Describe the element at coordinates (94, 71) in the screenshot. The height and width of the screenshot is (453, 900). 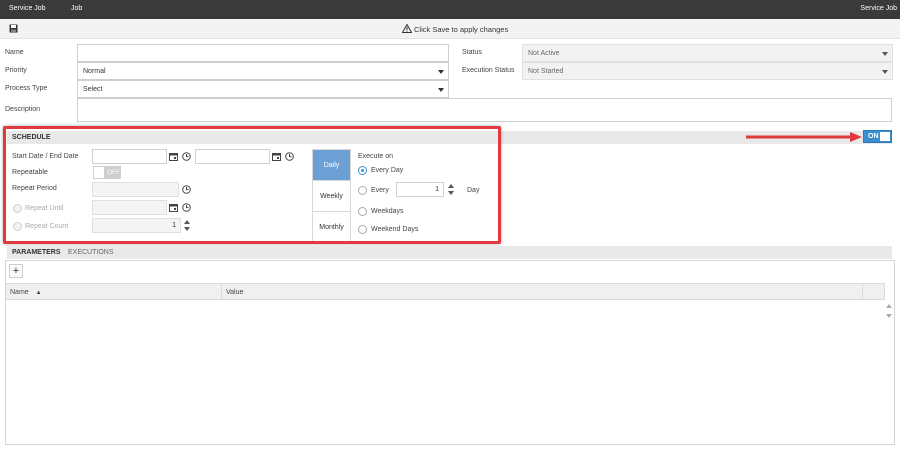
I see `priority-value: Normal` at that location.